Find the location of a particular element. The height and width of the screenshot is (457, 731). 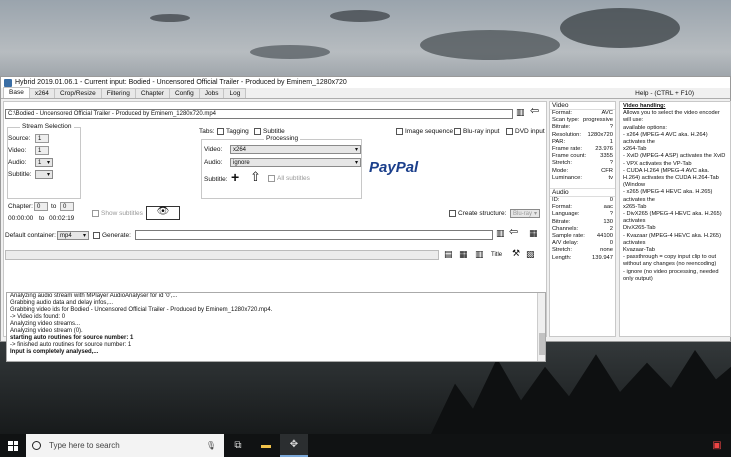

time-to: 00:02:19 is located at coordinates (61, 218).